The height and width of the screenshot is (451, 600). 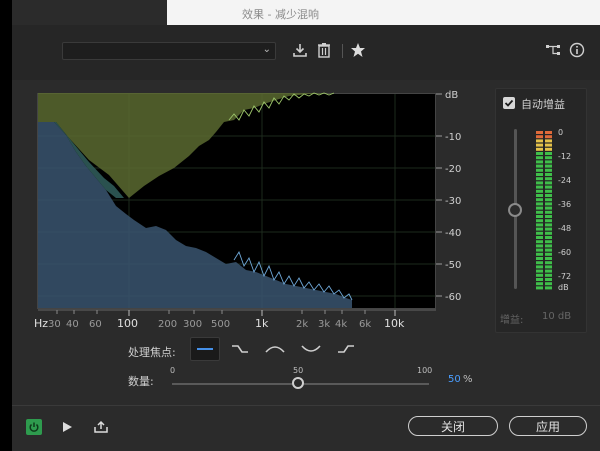 I want to click on x-tick-label: 500, so click(x=220, y=324).